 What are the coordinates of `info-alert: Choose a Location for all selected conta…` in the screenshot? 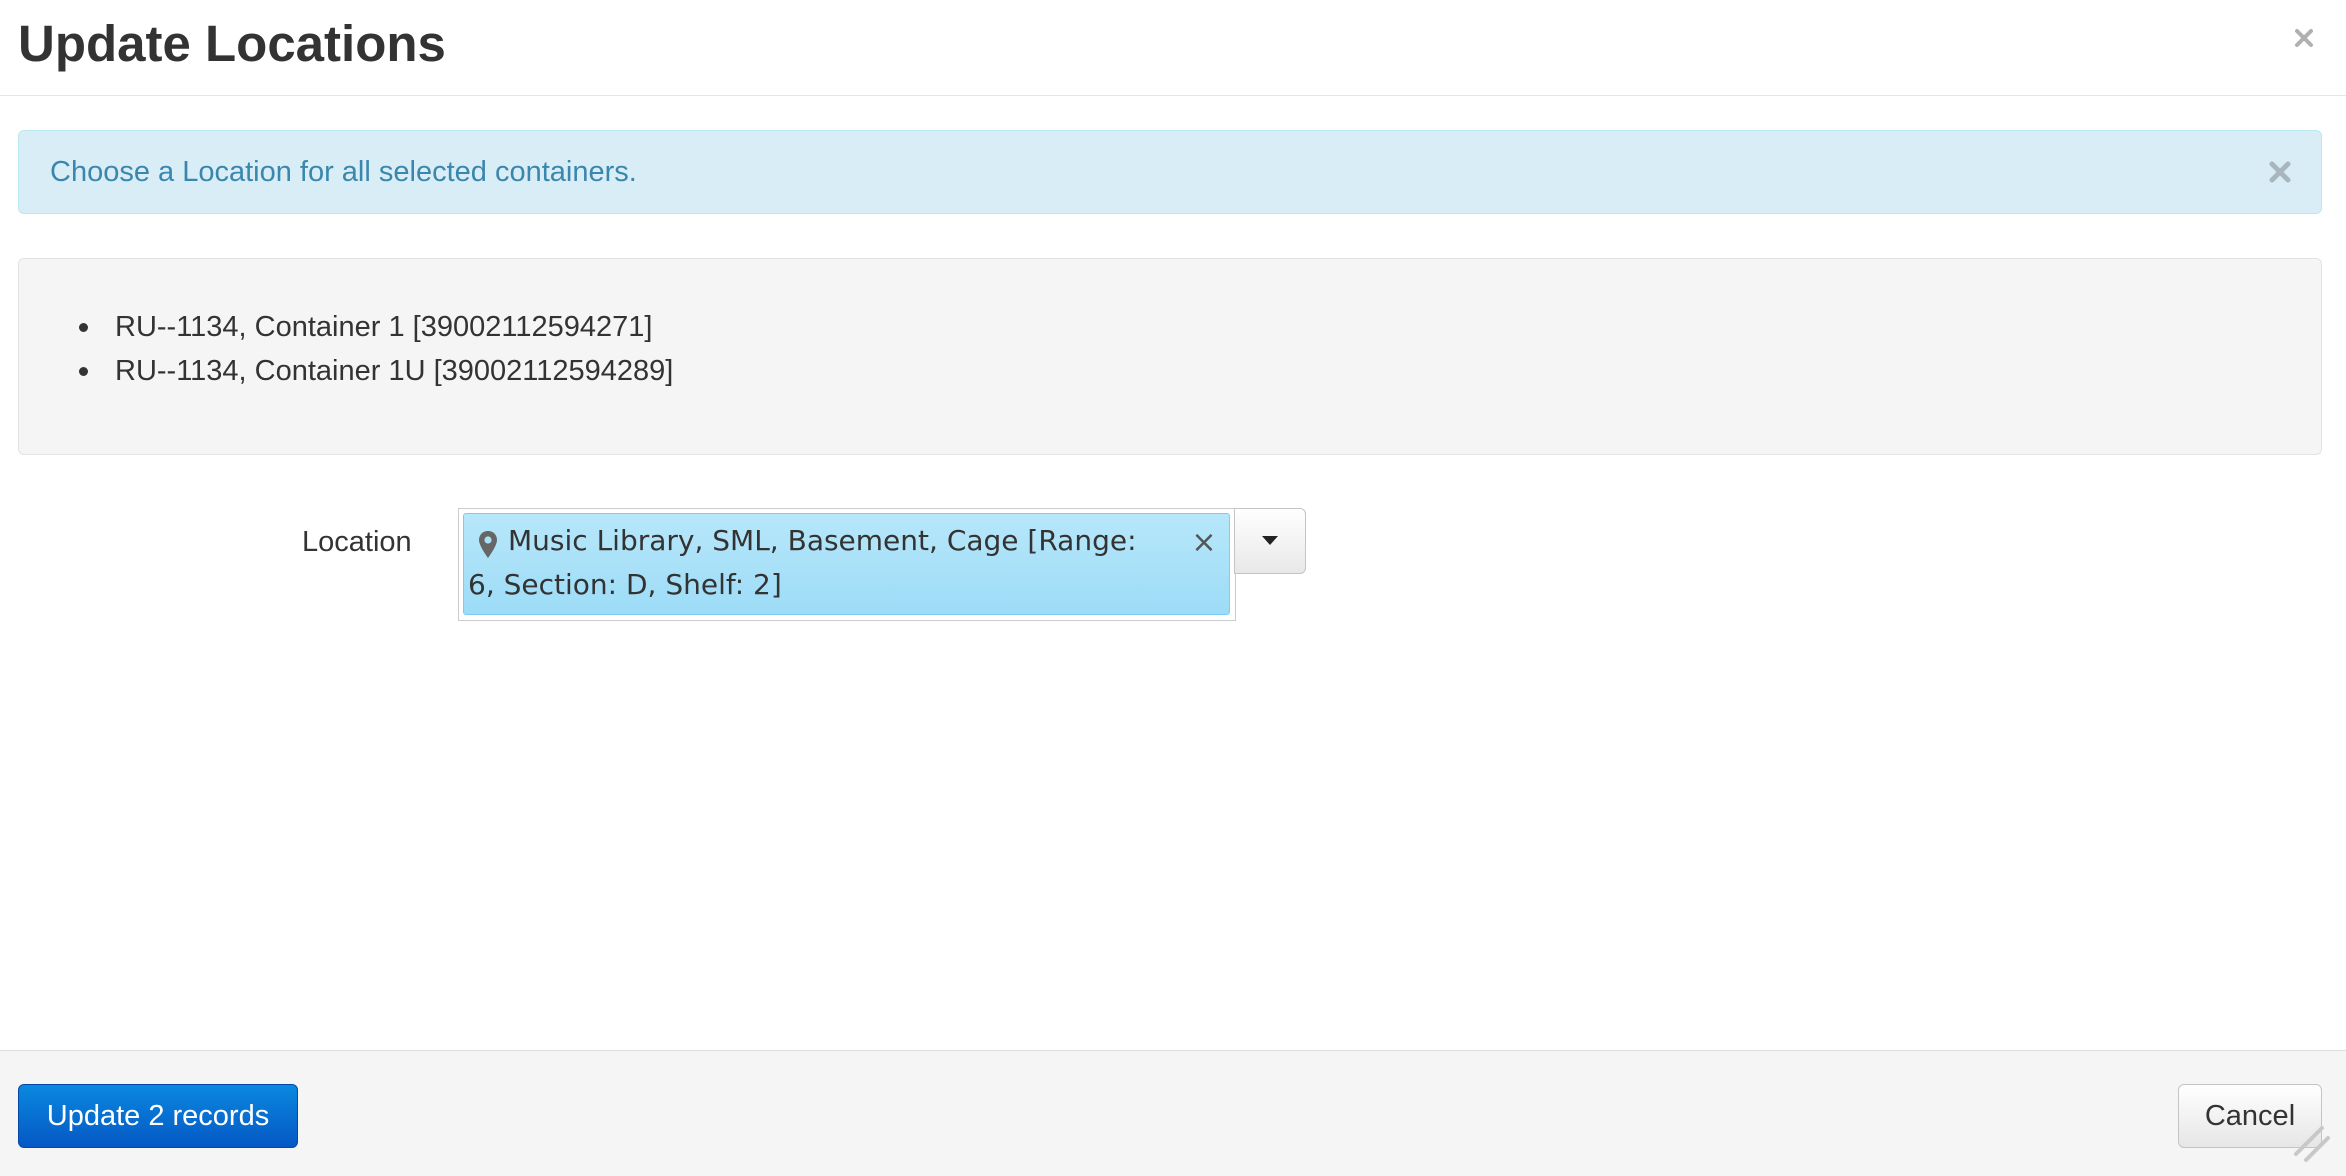 It's located at (1170, 172).